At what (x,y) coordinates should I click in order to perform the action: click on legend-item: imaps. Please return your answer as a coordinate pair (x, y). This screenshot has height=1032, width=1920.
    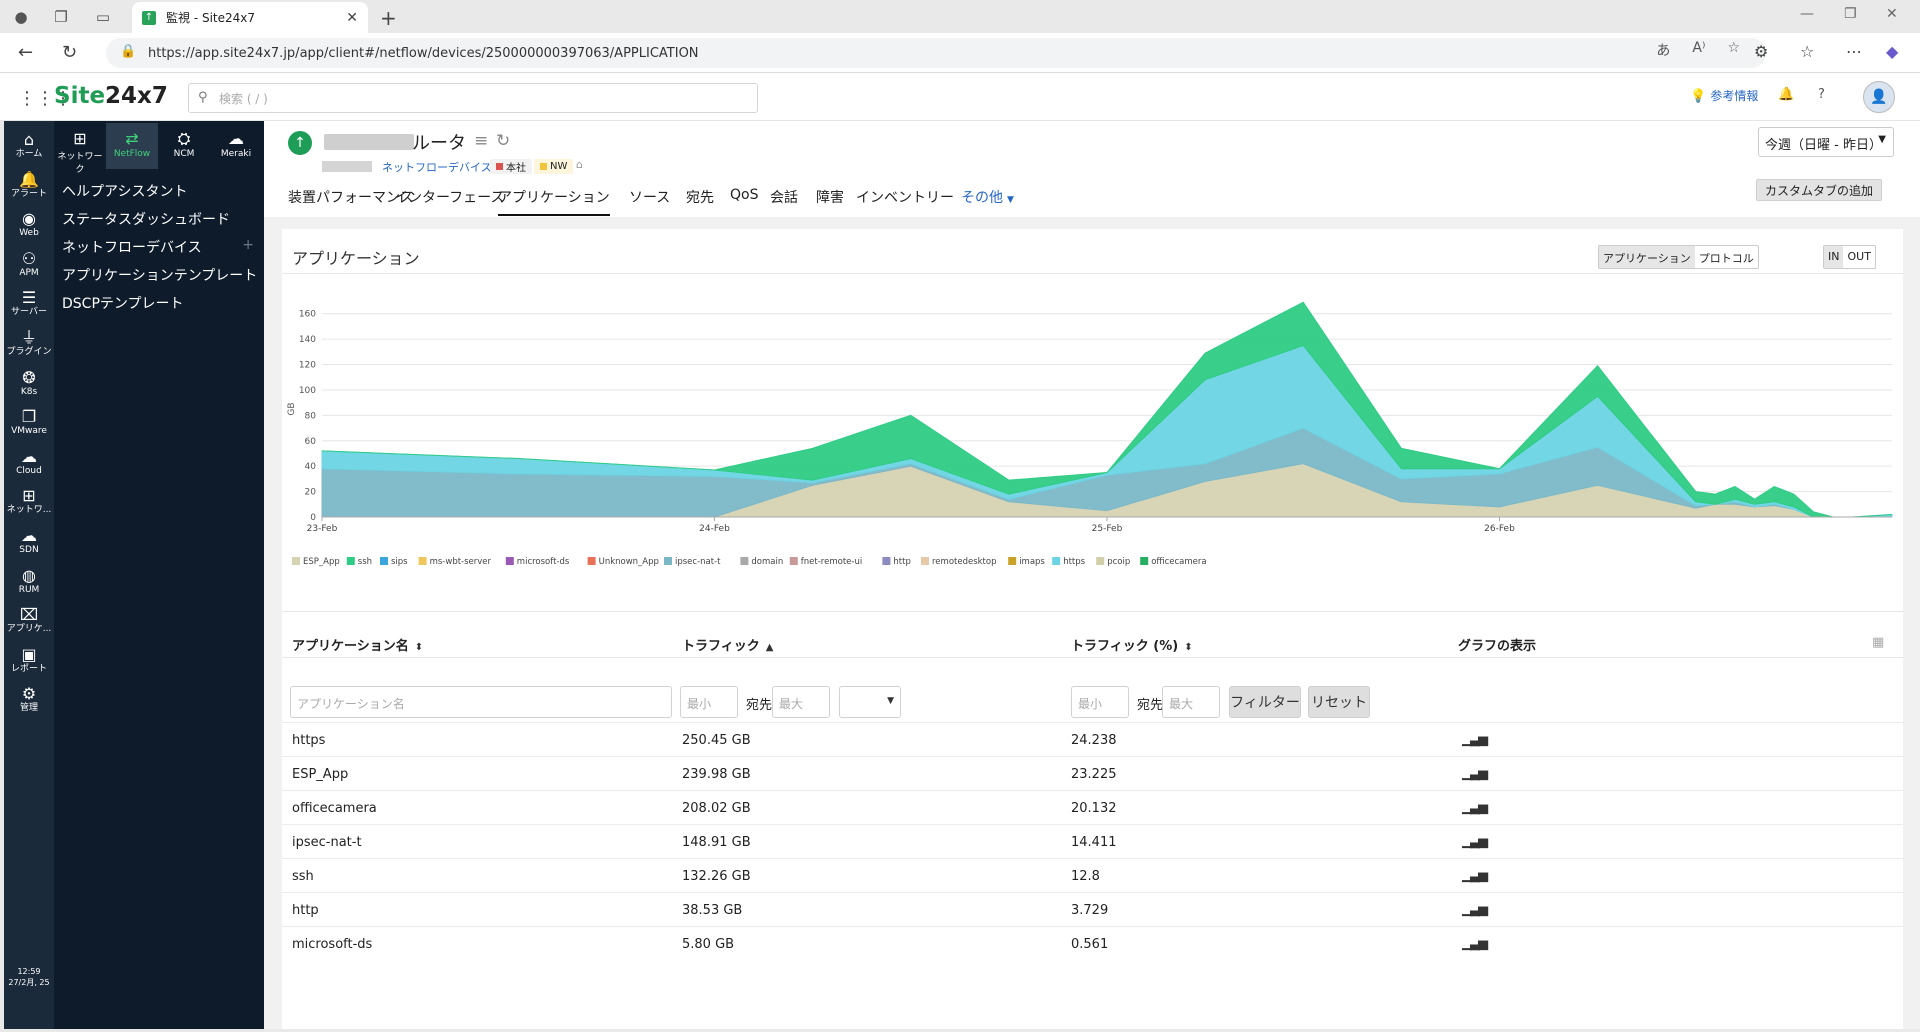
    Looking at the image, I should click on (1026, 562).